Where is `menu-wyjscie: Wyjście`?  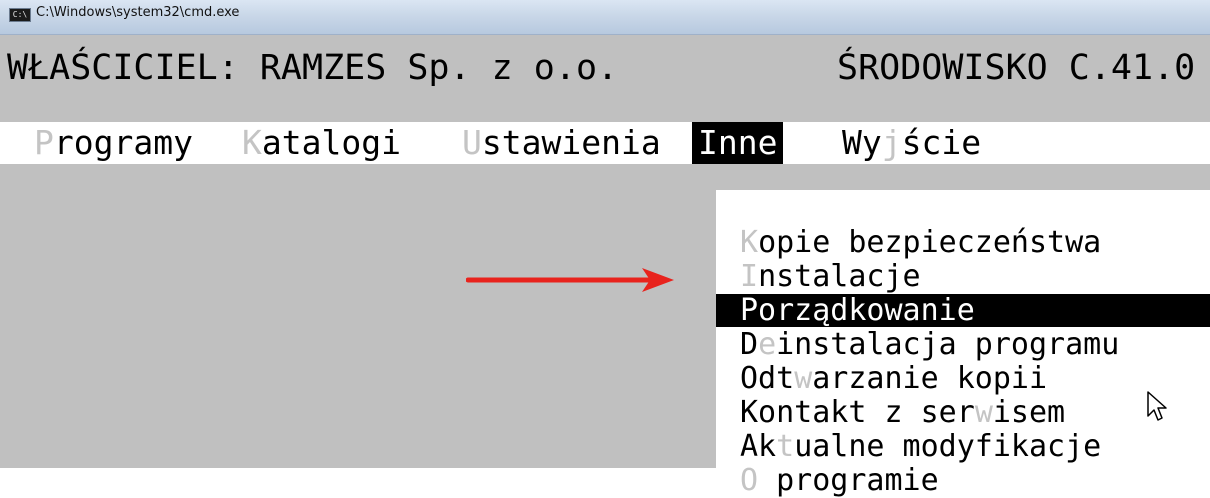 menu-wyjscie: Wyjście is located at coordinates (911, 143).